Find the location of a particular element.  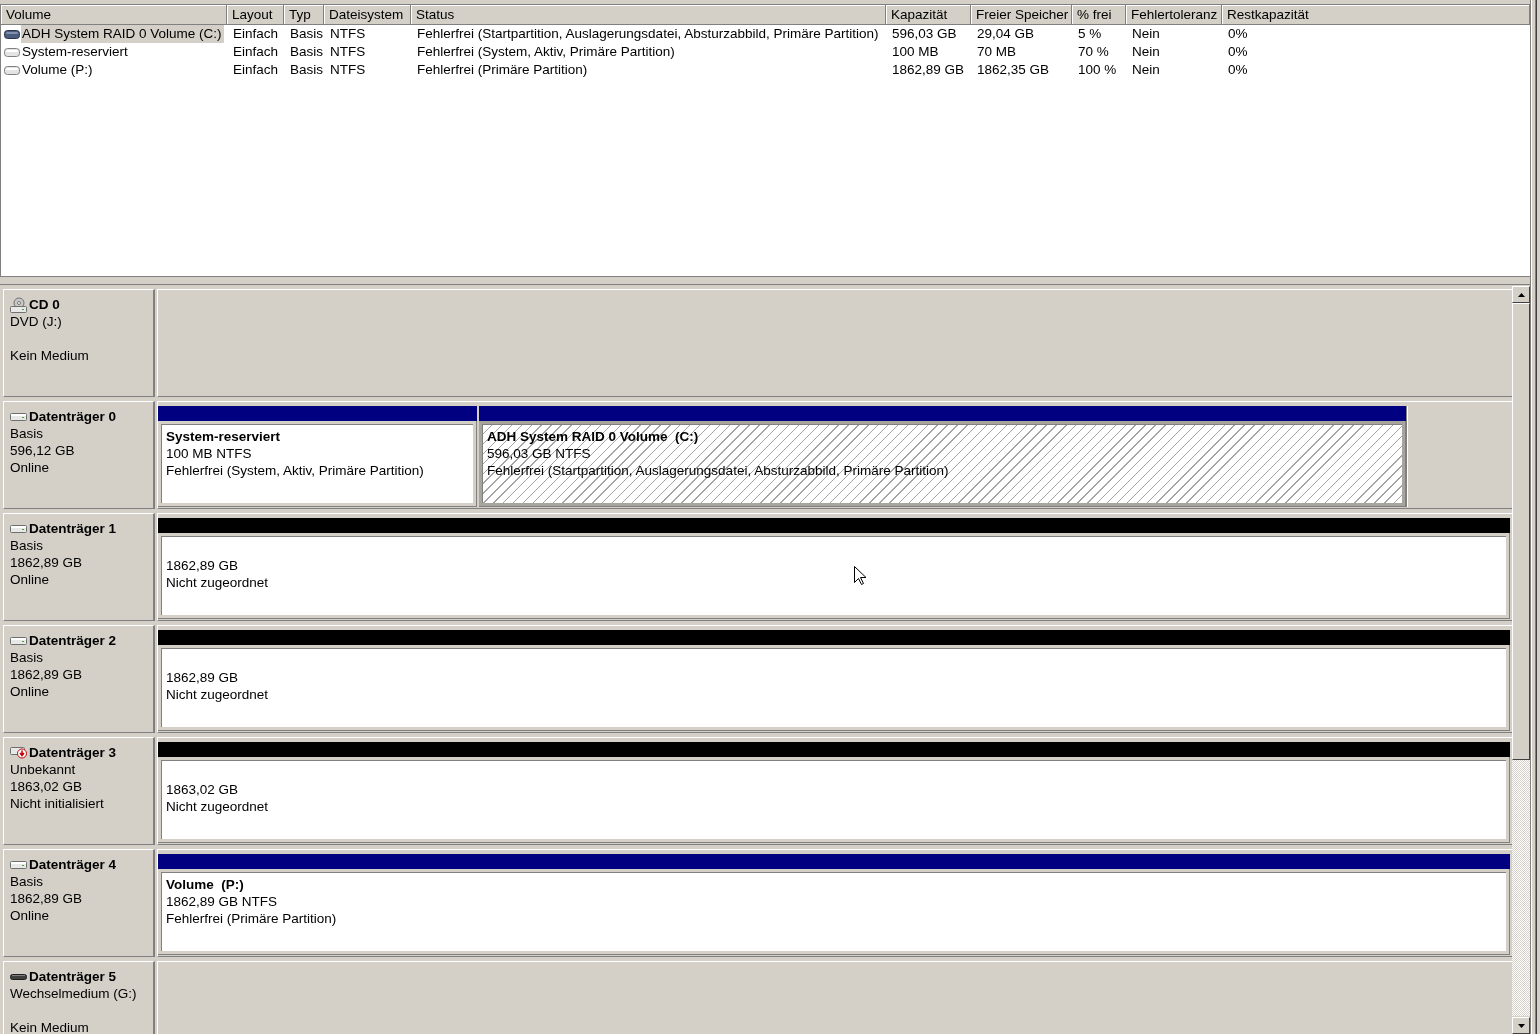

partition-size: 596,03 GB NTFS is located at coordinates (539, 453).